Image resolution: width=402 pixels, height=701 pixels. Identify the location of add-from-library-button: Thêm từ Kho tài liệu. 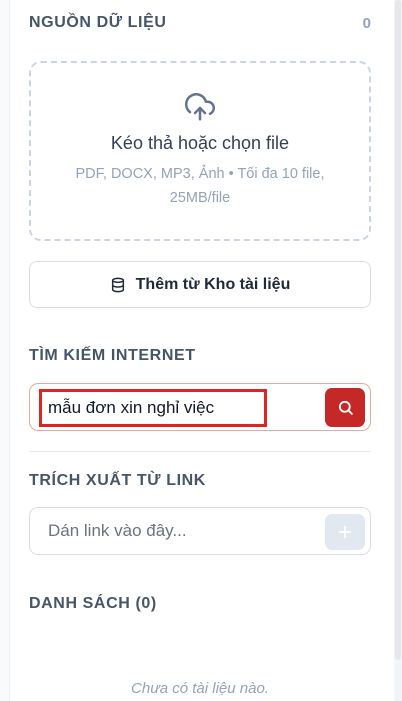
(200, 284).